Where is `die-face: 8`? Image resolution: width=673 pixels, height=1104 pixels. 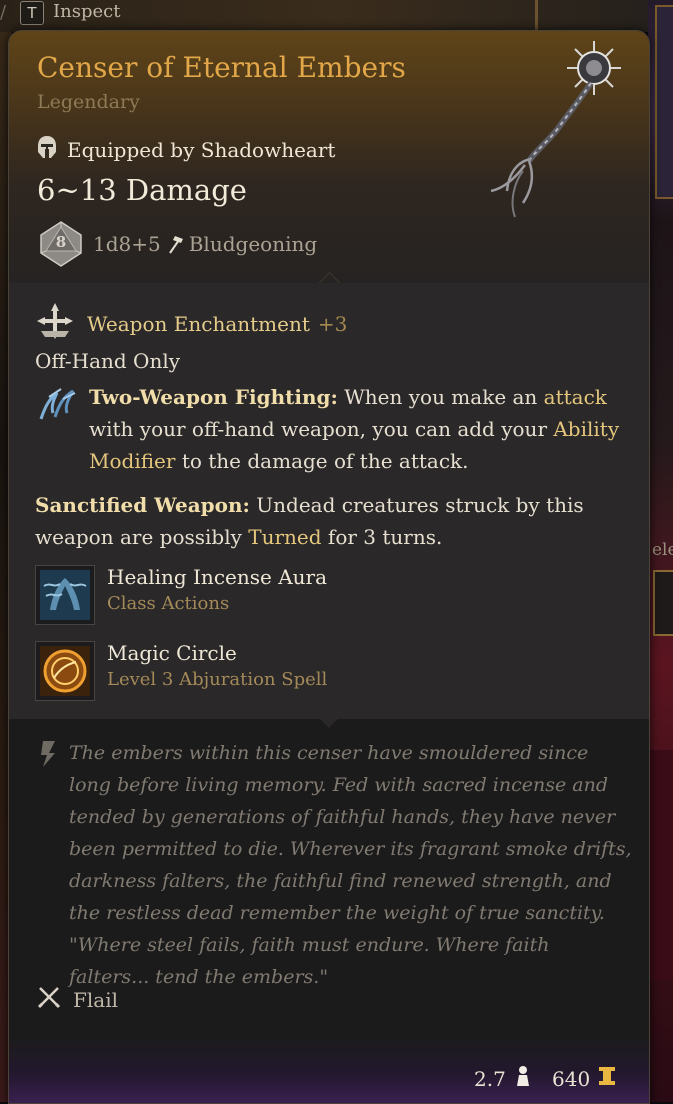 die-face: 8 is located at coordinates (61, 242).